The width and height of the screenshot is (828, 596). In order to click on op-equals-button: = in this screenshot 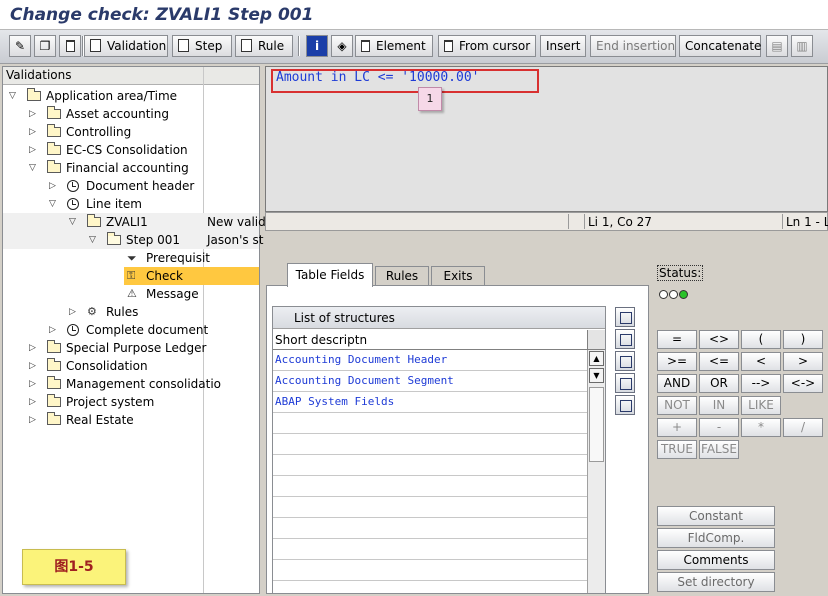, I will do `click(677, 339)`.